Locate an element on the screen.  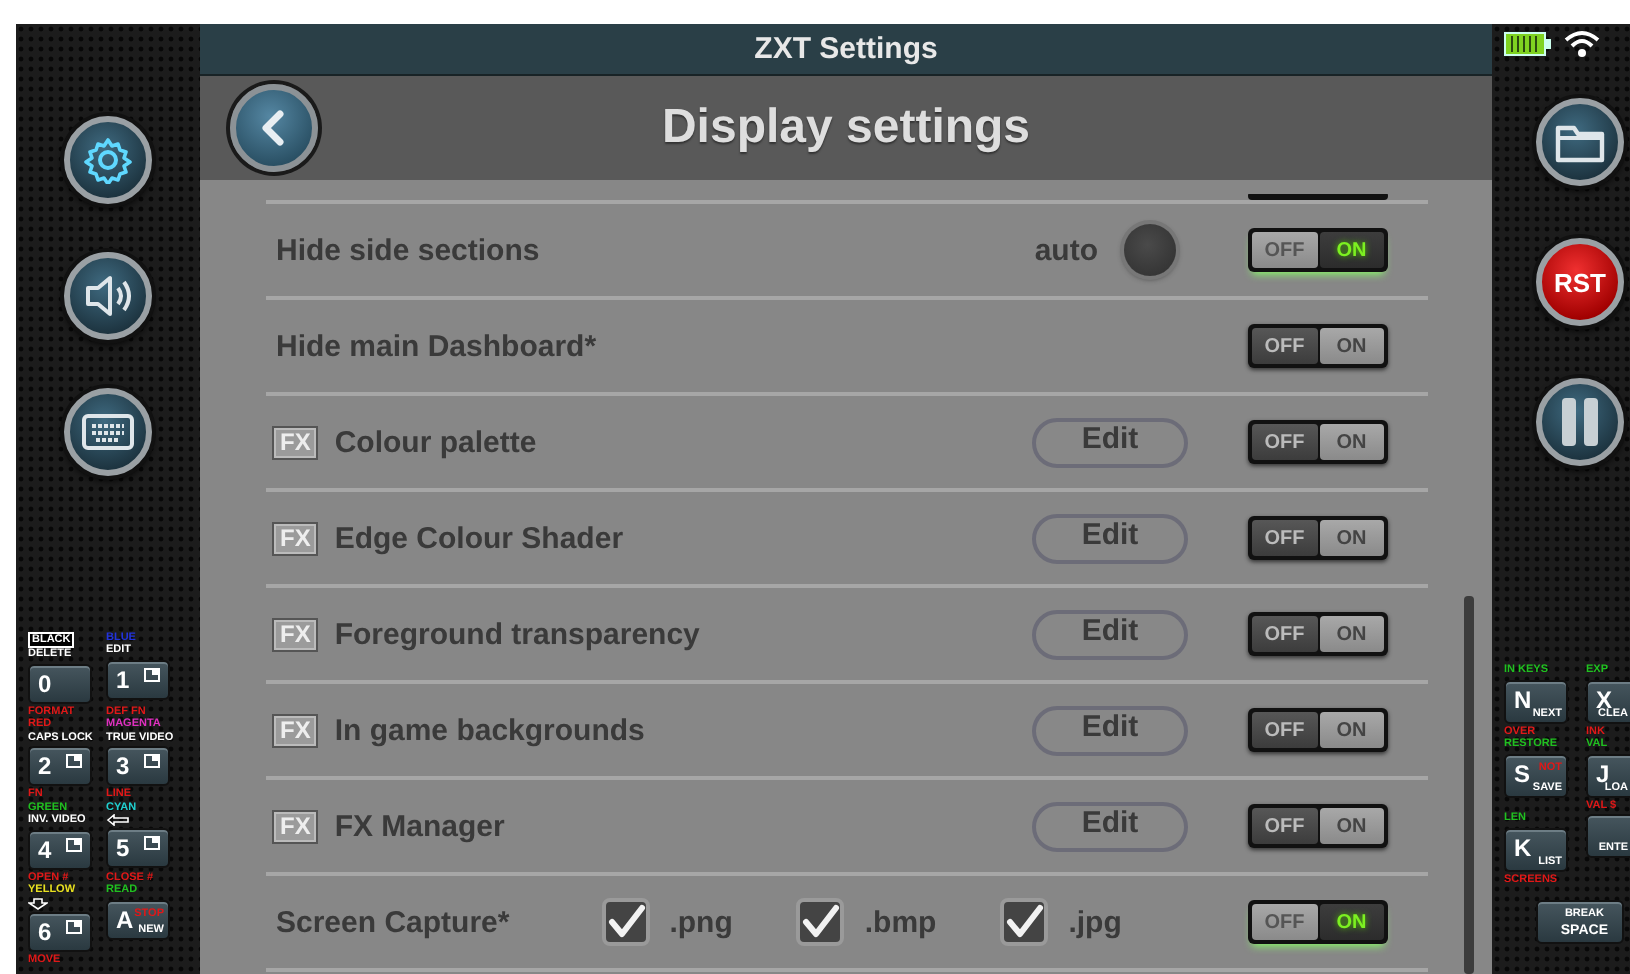
setting-label: Screen Capture* is located at coordinates (392, 922).